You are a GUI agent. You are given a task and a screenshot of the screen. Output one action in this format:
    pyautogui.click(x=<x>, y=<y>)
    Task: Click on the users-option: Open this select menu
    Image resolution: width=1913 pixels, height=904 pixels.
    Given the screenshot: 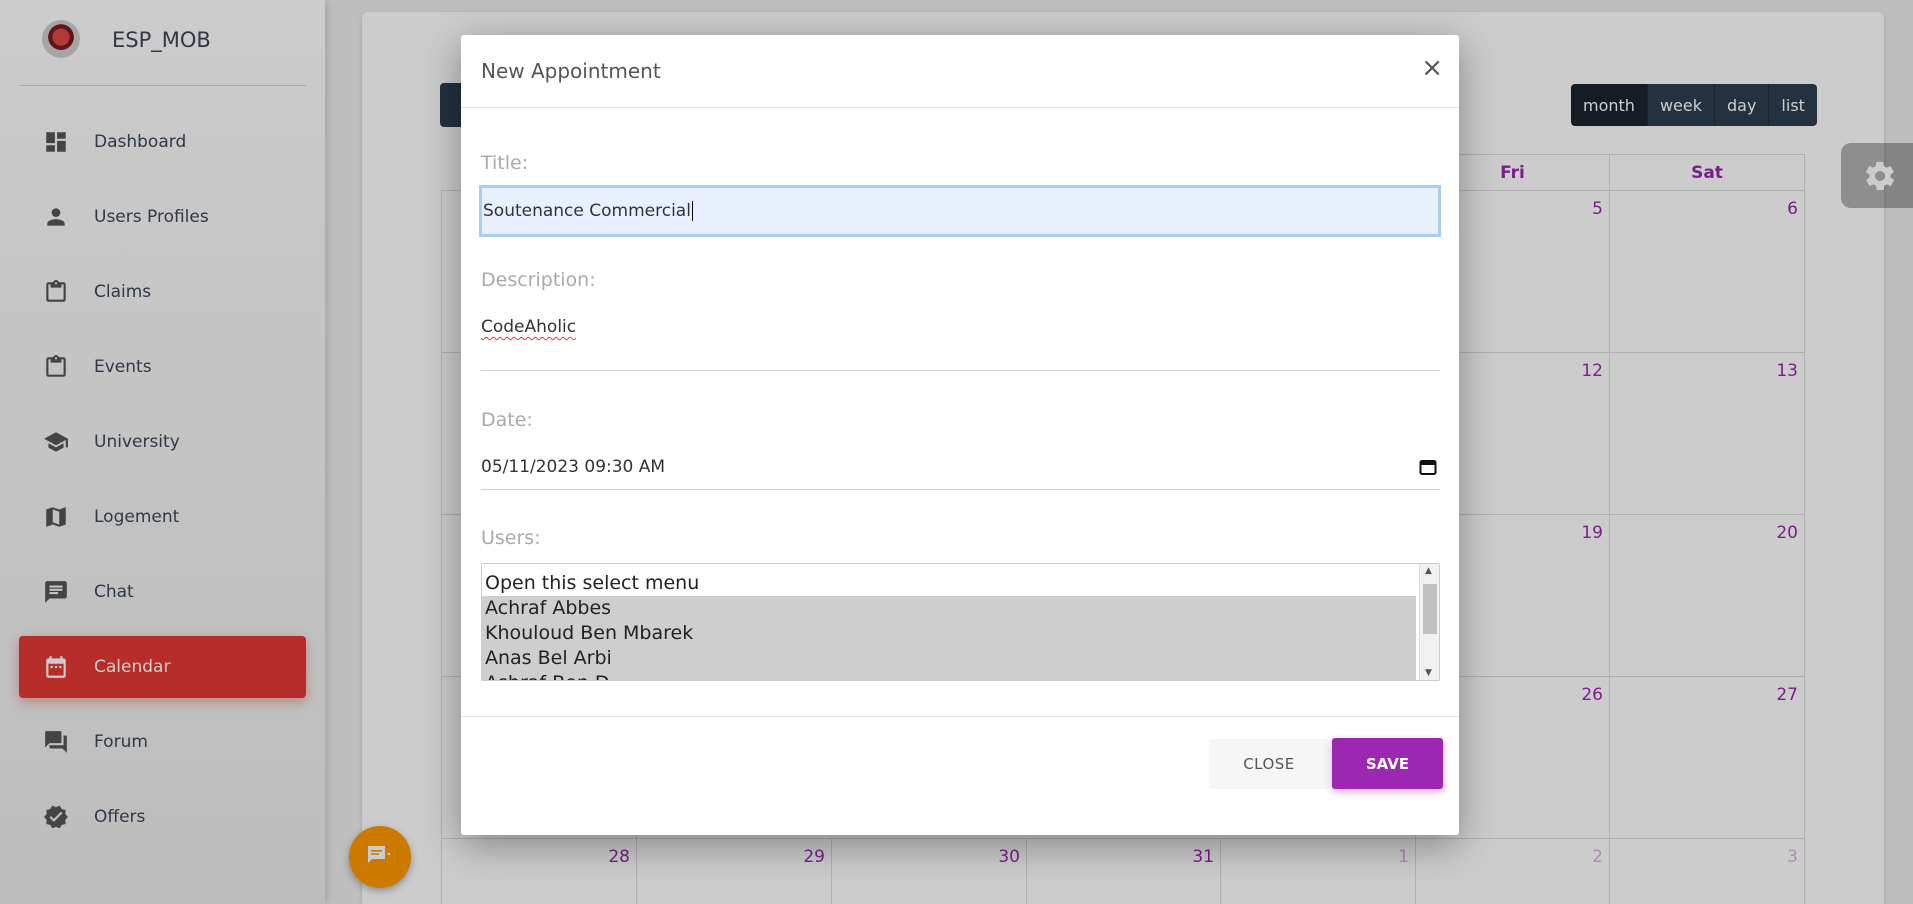 What is the action you would take?
    pyautogui.click(x=949, y=583)
    